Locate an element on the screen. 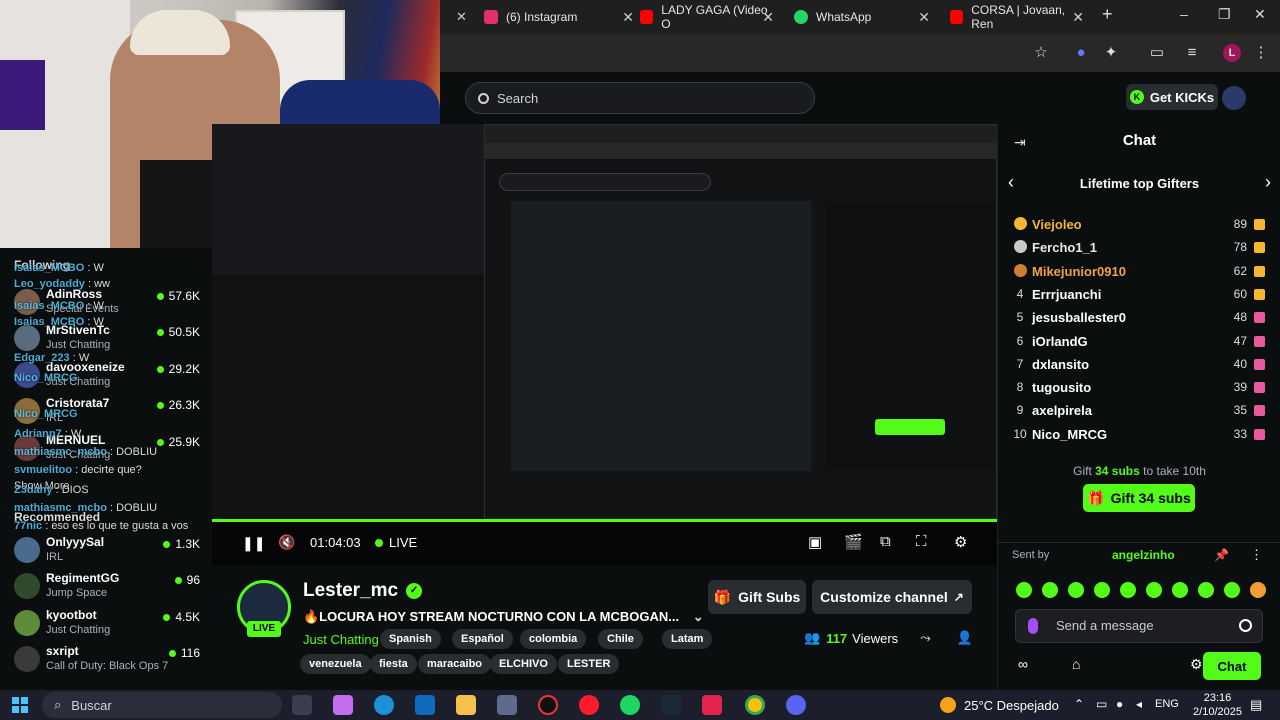 The height and width of the screenshot is (720, 1280). fullscreen-icon: ⛶ is located at coordinates (921, 541).